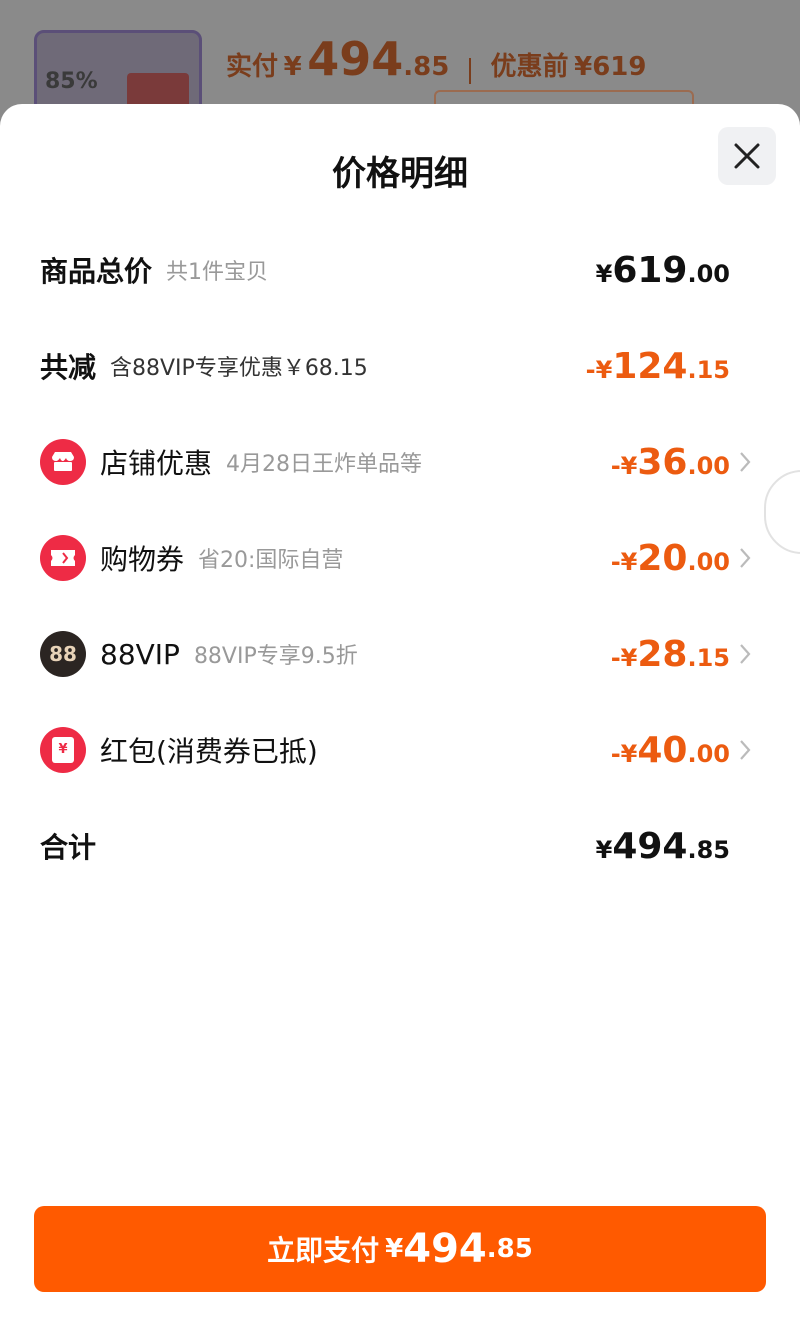 Image resolution: width=800 pixels, height=1324 pixels. I want to click on row-title: 共减, so click(68, 367).